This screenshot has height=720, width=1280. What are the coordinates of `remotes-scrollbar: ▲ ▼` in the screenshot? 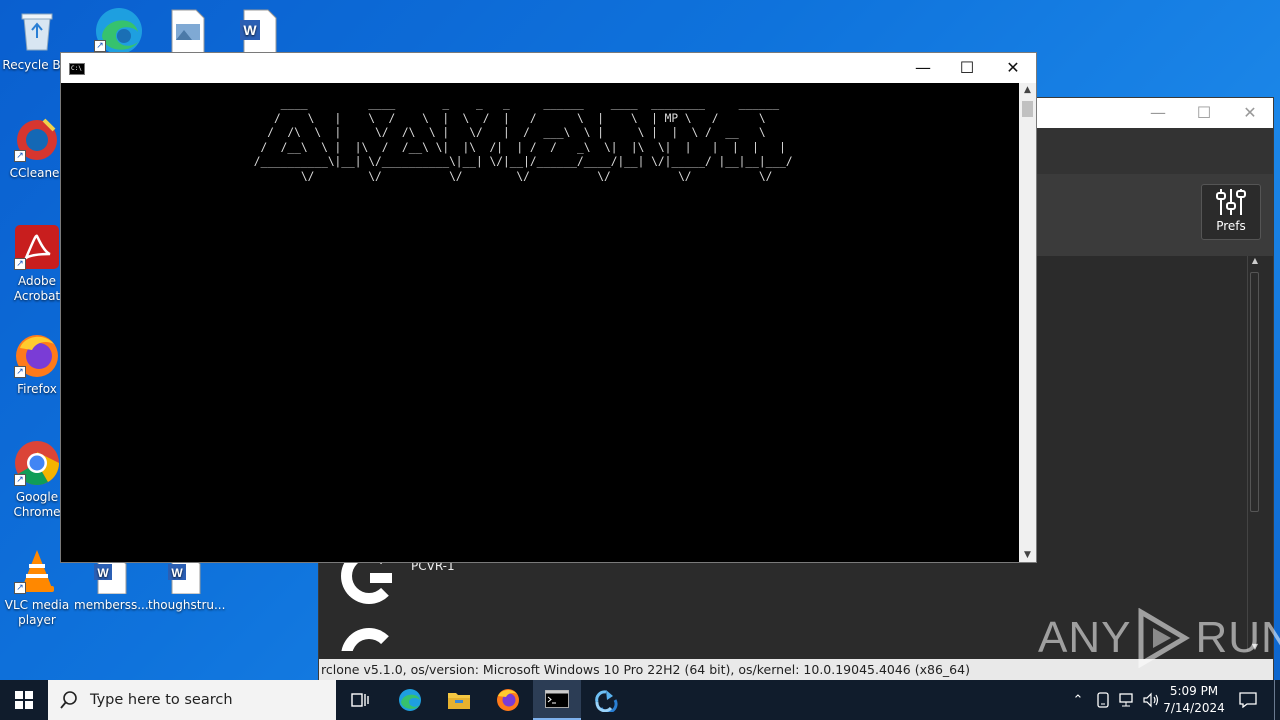 It's located at (1254, 453).